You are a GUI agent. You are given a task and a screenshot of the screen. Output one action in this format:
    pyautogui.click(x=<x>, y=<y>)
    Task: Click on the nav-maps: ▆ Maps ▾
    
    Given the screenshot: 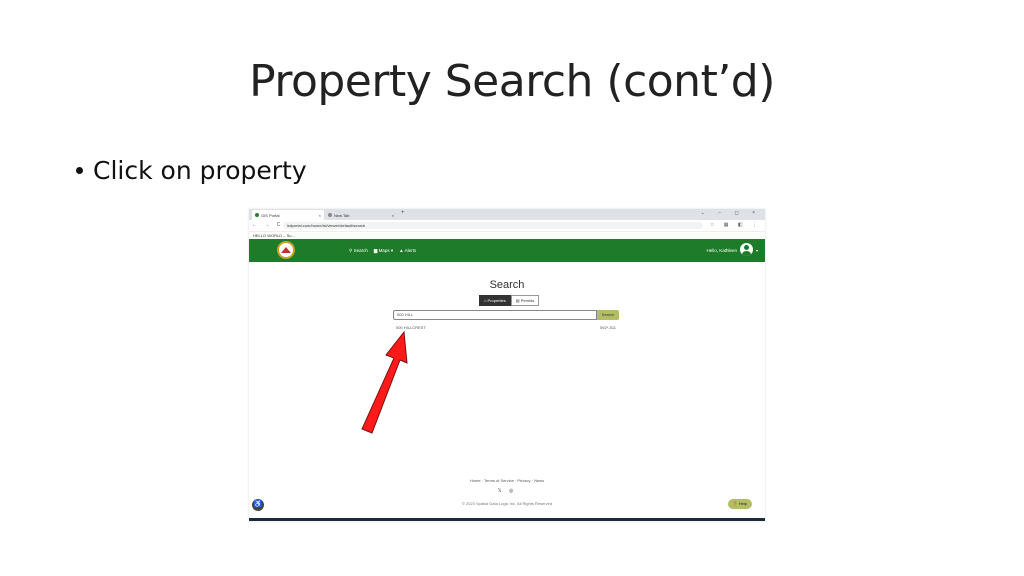 What is the action you would take?
    pyautogui.click(x=383, y=251)
    